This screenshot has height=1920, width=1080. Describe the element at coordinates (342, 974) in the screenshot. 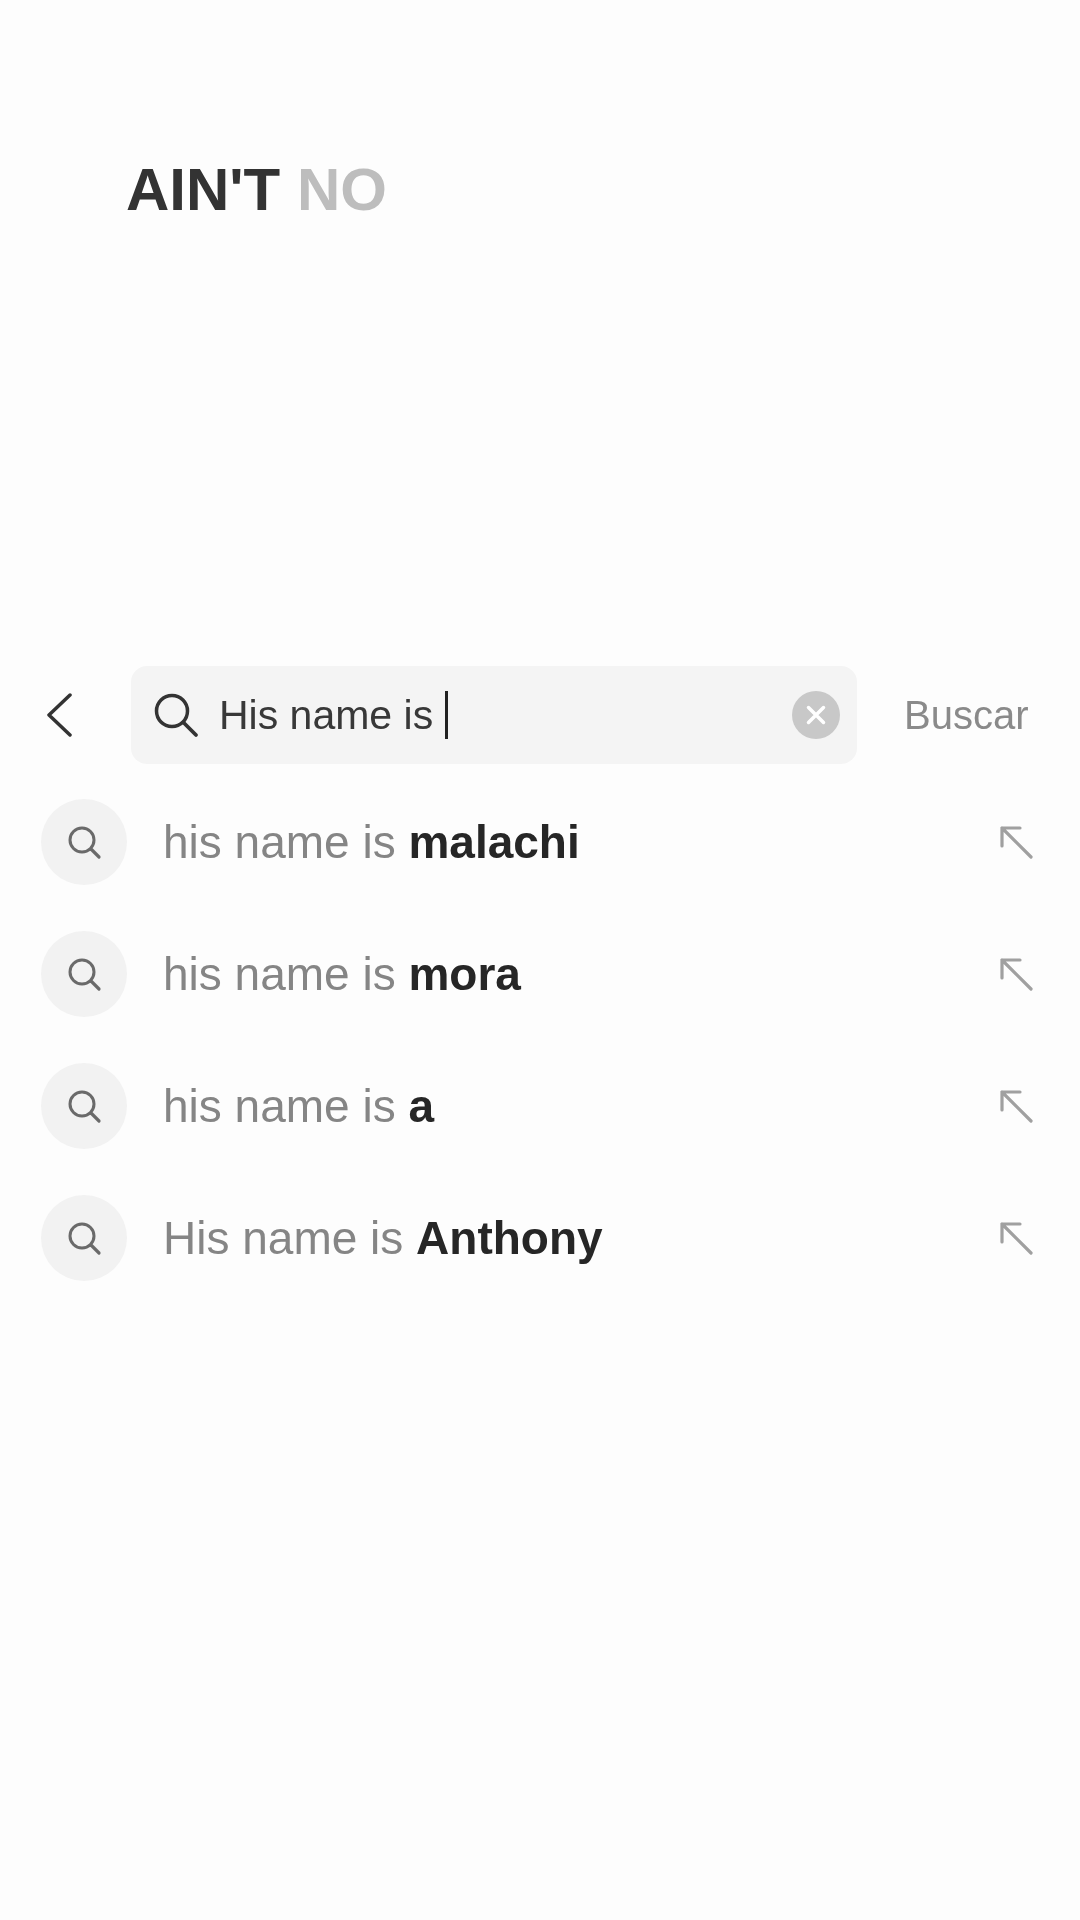

I see `suggestion-text: his name is mora` at that location.